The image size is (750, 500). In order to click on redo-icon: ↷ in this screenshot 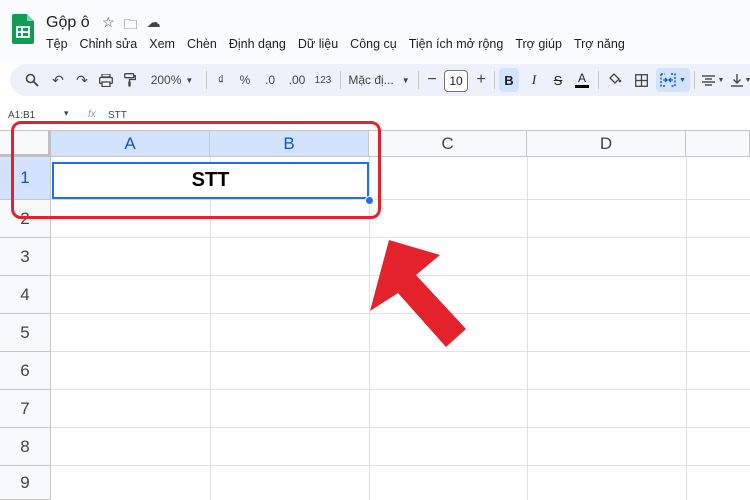, I will do `click(82, 80)`.